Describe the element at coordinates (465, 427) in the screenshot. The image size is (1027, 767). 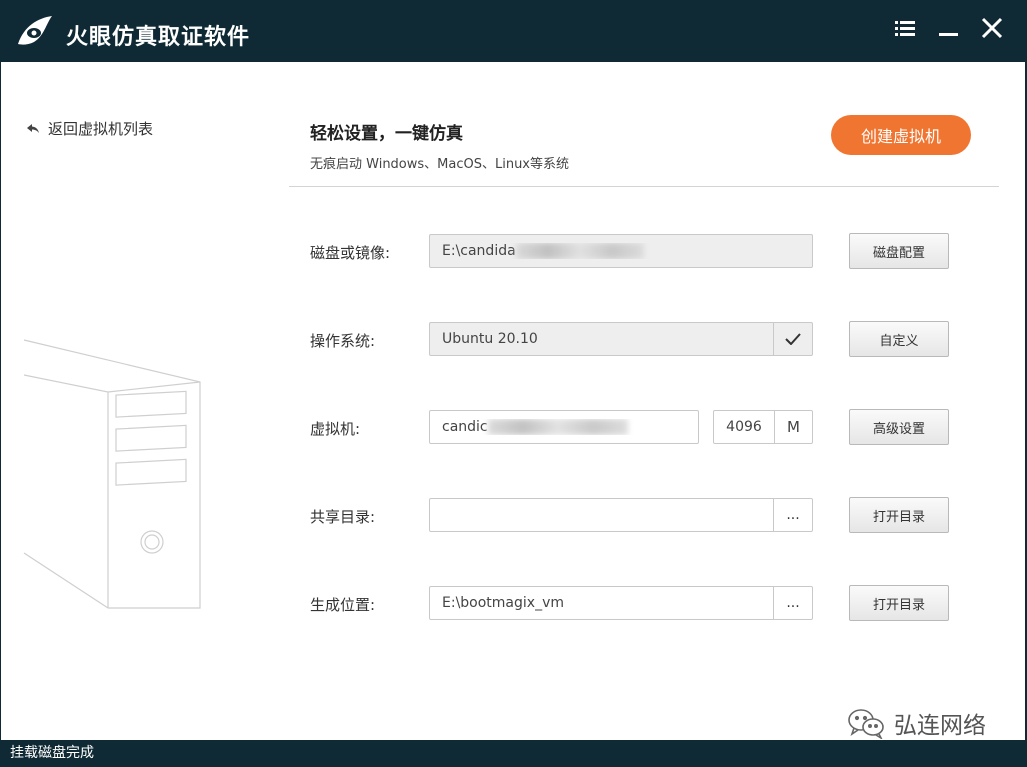
I see `vm-name-value: candic` at that location.